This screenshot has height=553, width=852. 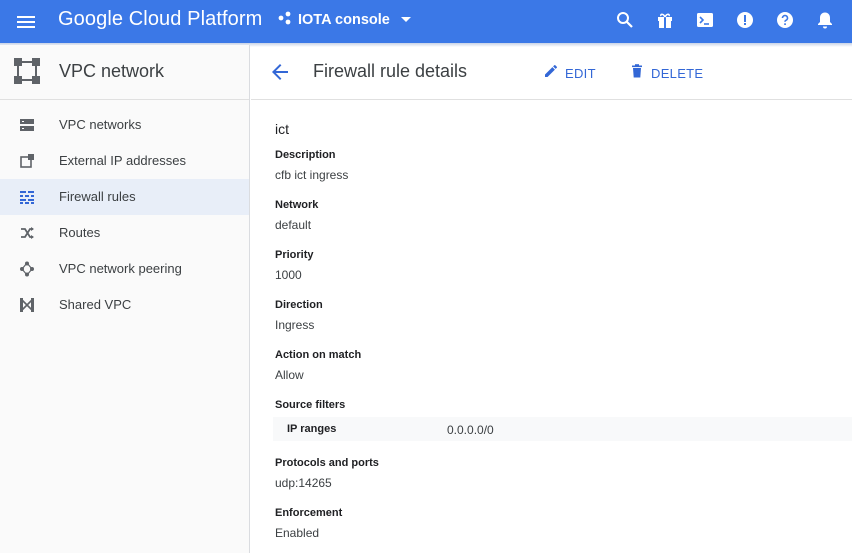 What do you see at coordinates (825, 20) in the screenshot?
I see `notifications-icon` at bounding box center [825, 20].